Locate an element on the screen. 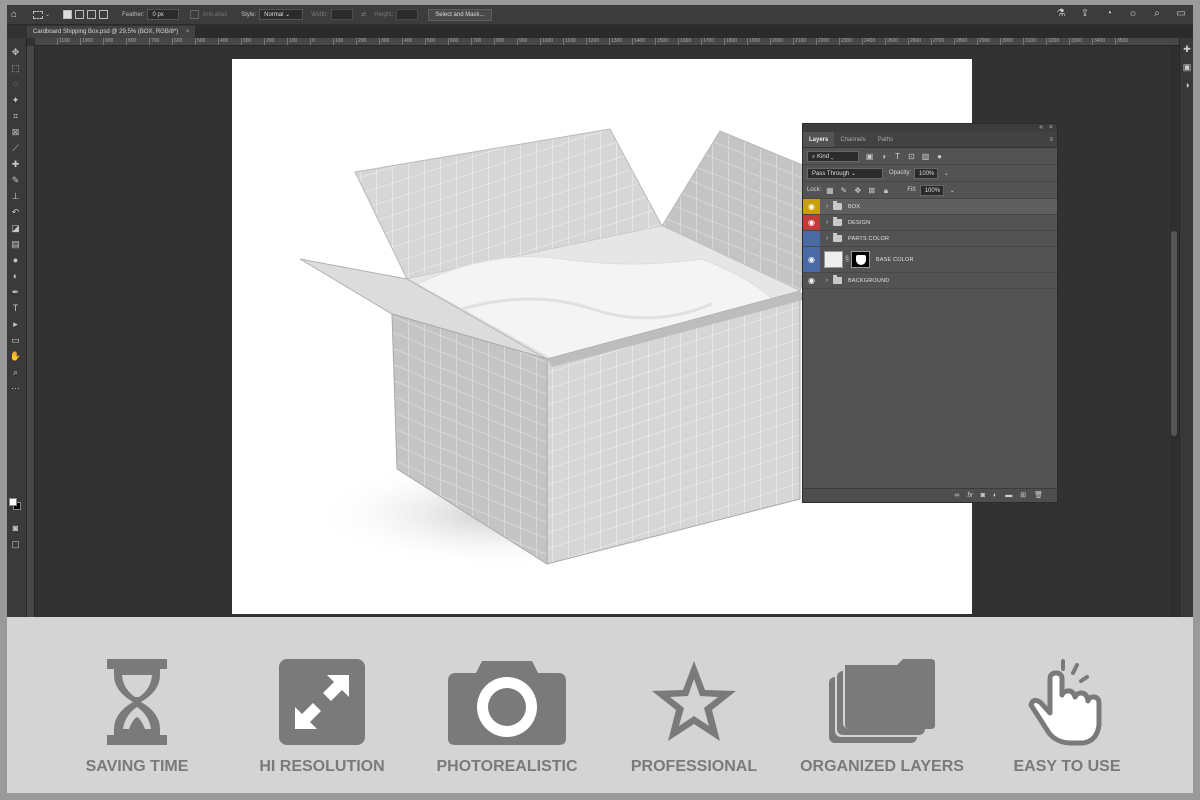 The width and height of the screenshot is (1200, 800). foreground-color-swatch is located at coordinates (13, 502).